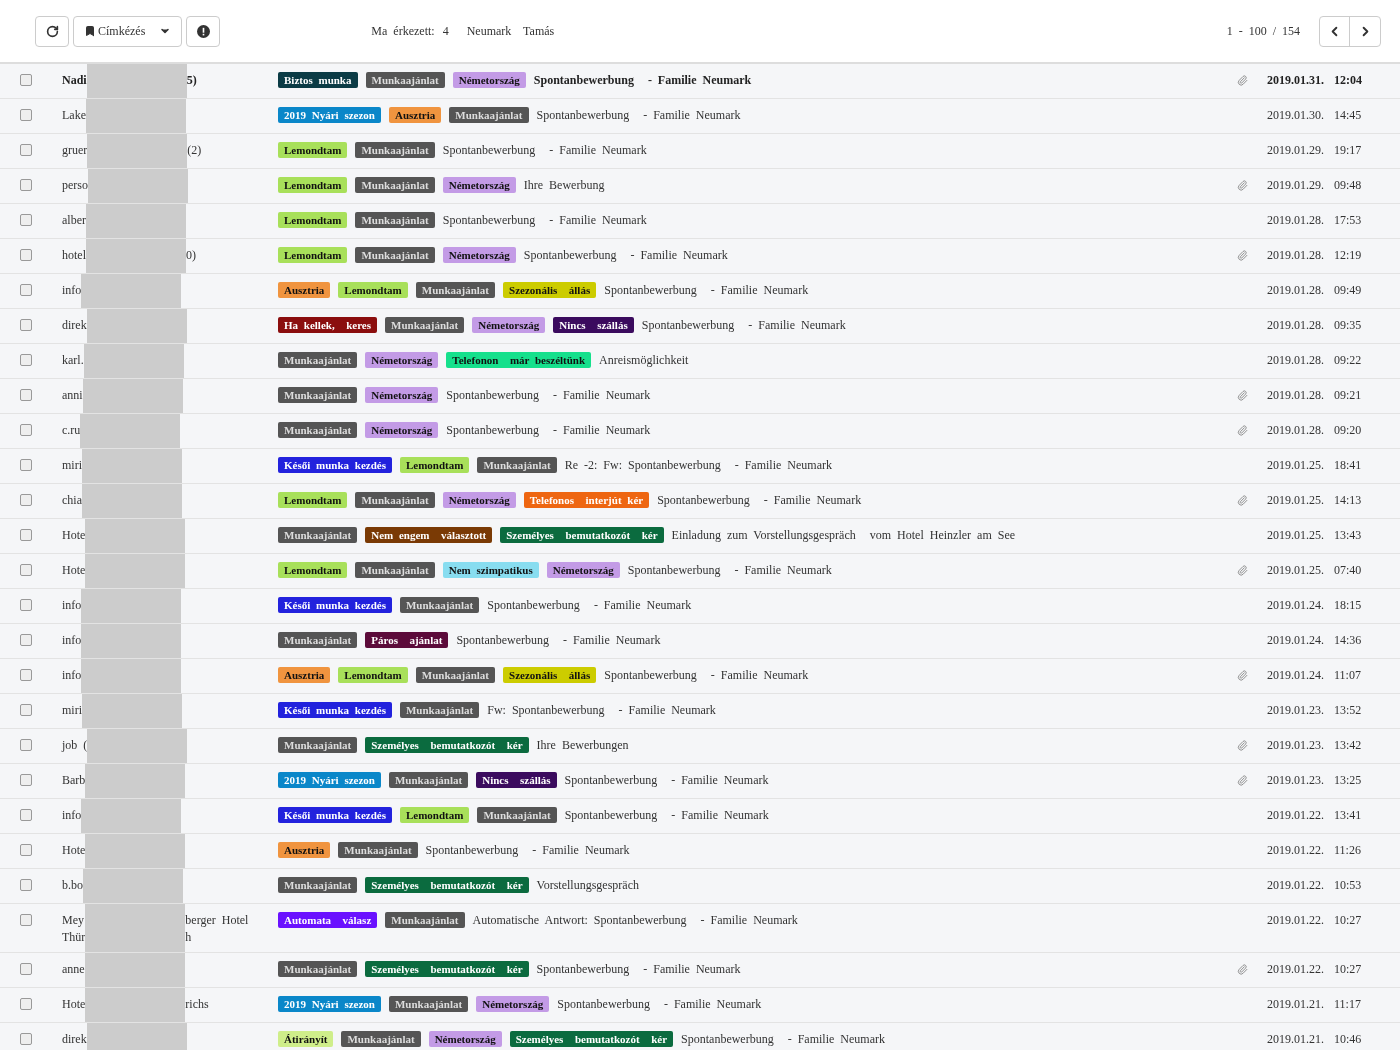 This screenshot has height=1050, width=1400. I want to click on message-row: hotel 0) Lemondtam Munkaajánlat Németország Spontanbewerbung - Familie Neumark 2019.01.28. 12:19, so click(700, 256).